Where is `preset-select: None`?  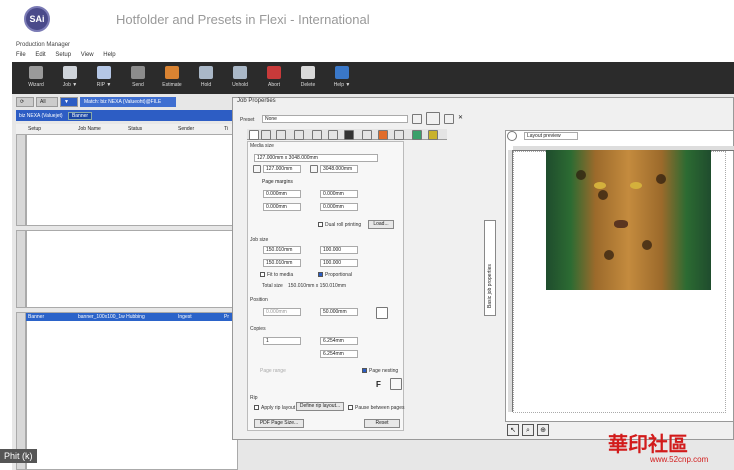
preset-select: None is located at coordinates (335, 119).